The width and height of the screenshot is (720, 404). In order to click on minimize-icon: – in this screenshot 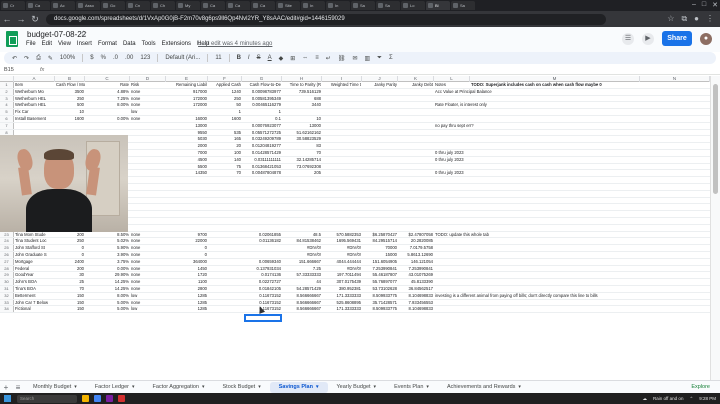, I will do `click(694, 5)`.